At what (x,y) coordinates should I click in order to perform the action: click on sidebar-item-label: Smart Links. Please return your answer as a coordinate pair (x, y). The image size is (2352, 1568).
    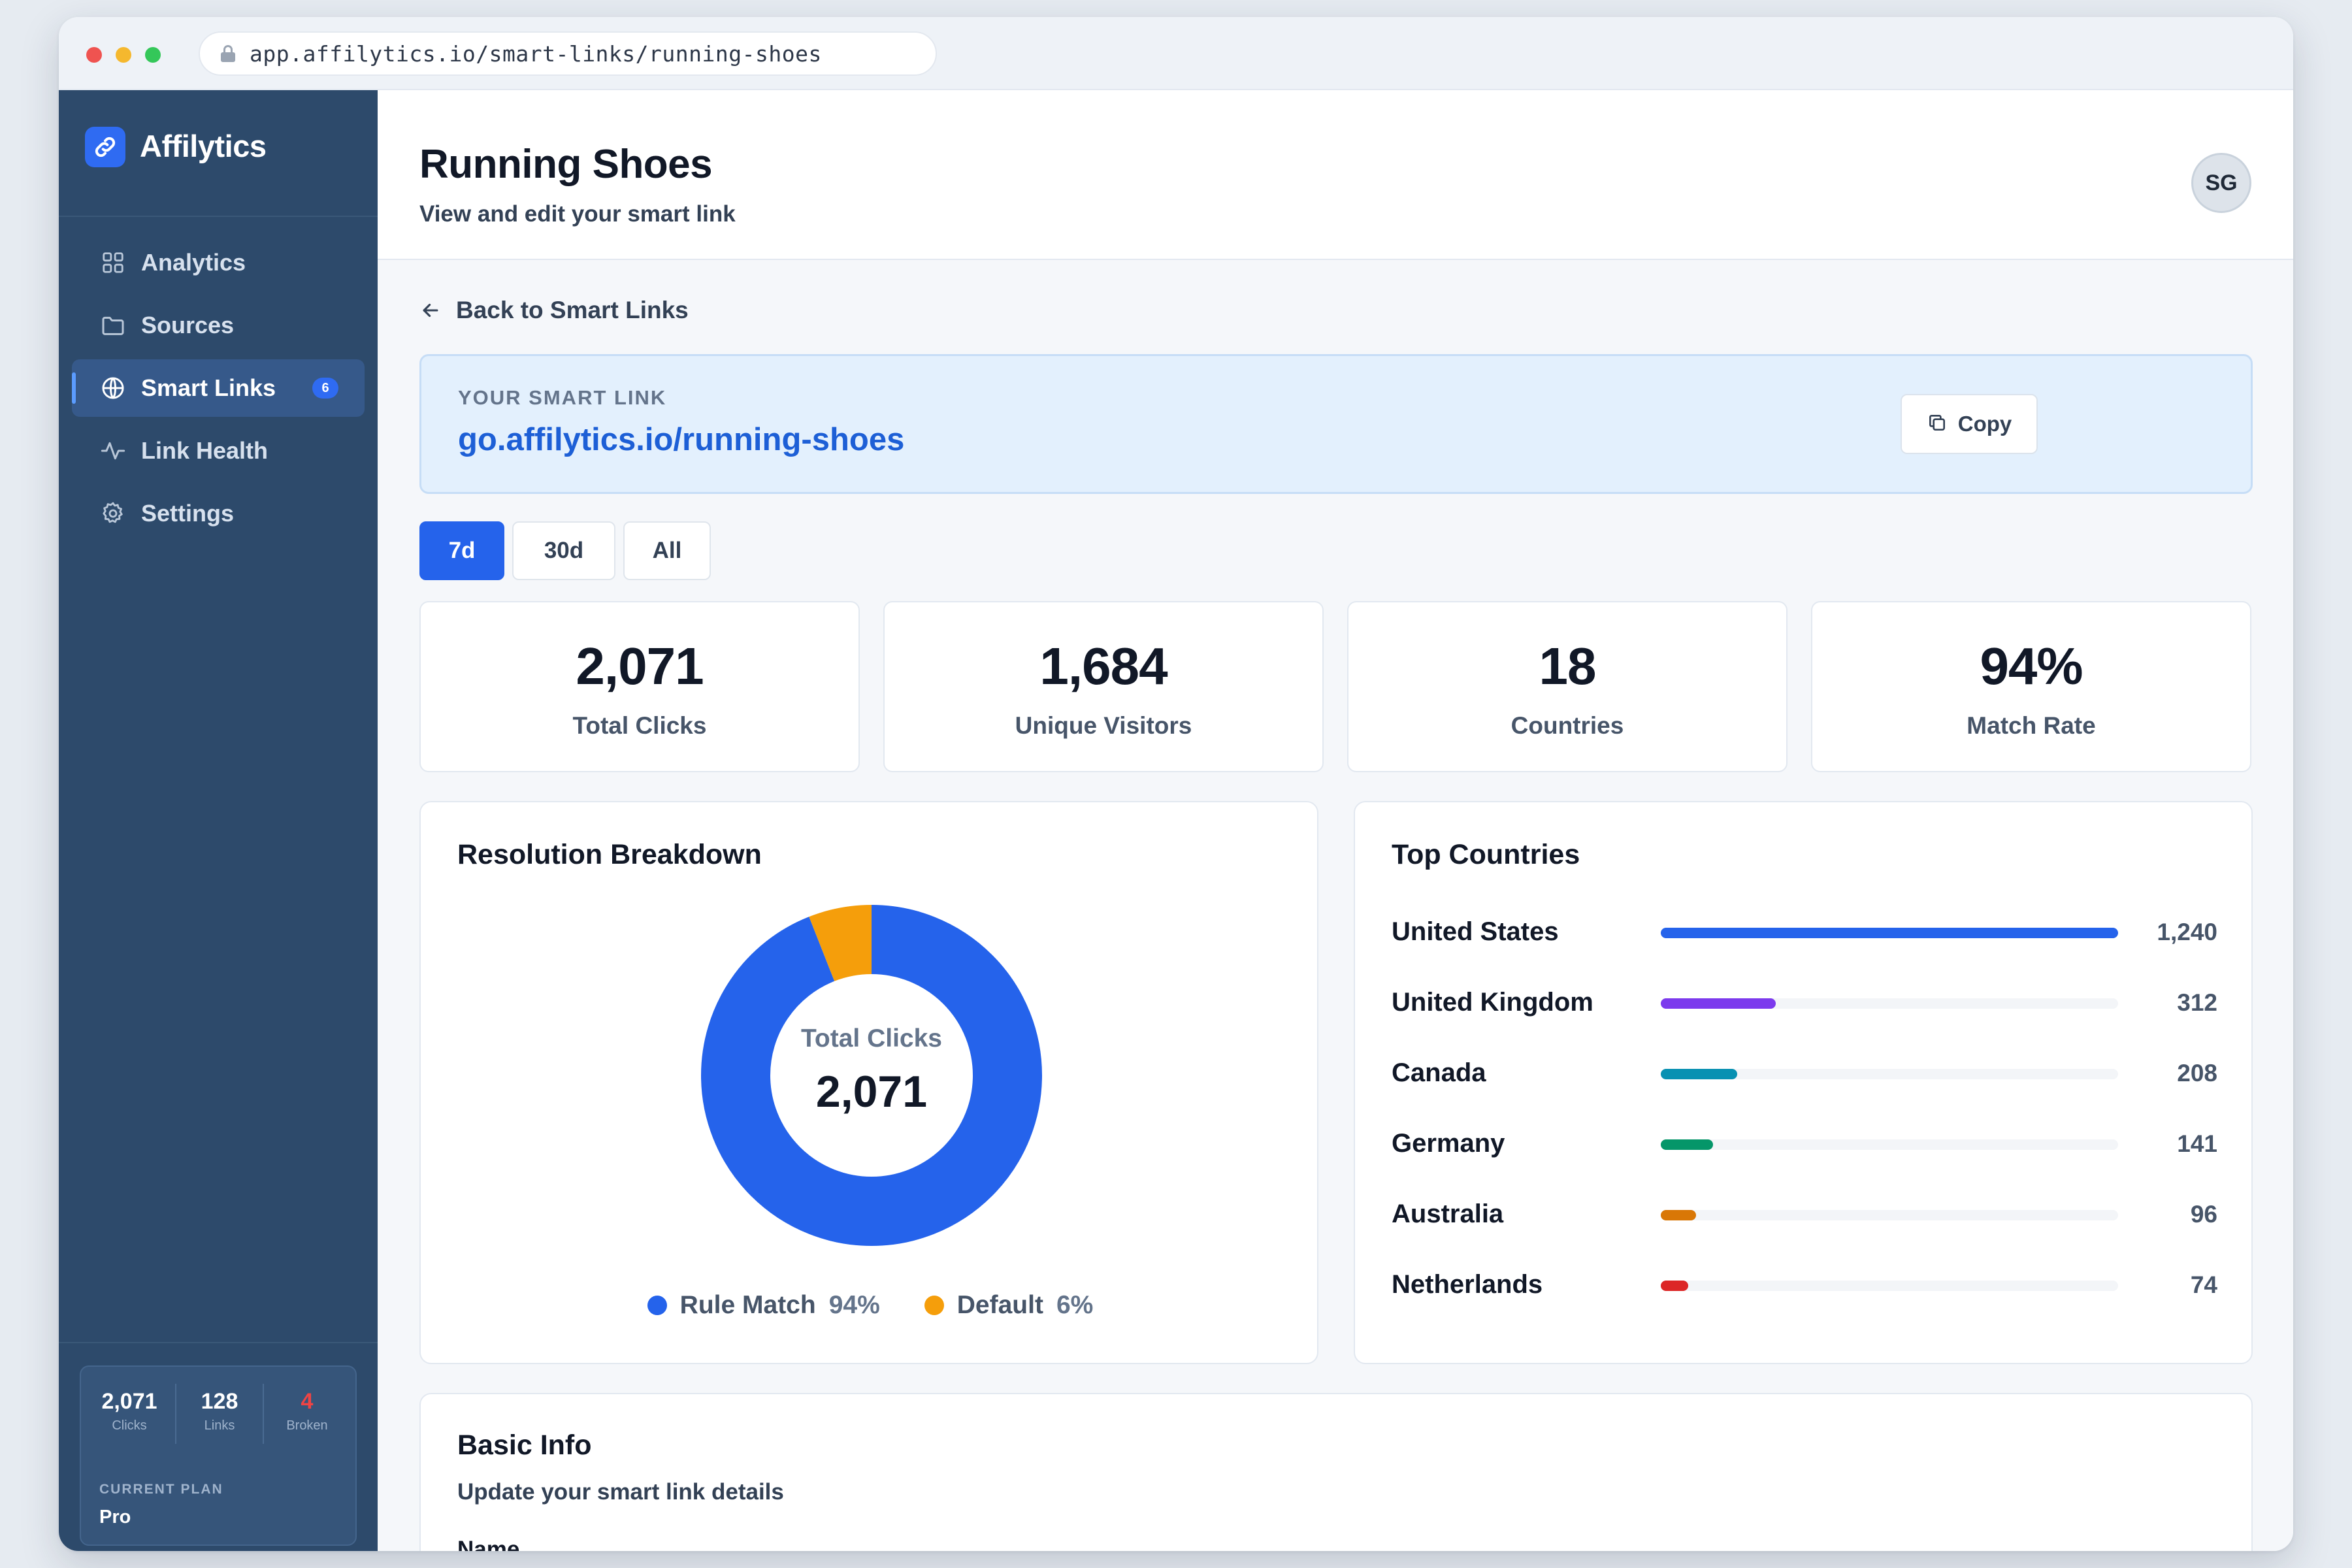
    Looking at the image, I should click on (208, 387).